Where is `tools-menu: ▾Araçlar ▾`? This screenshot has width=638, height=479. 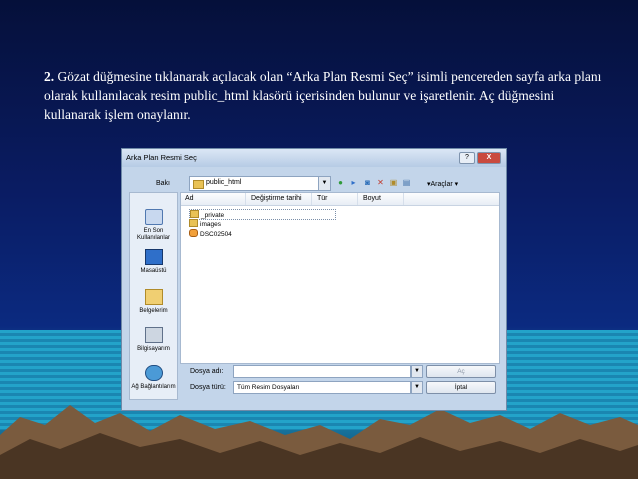 tools-menu: ▾Araçlar ▾ is located at coordinates (442, 184).